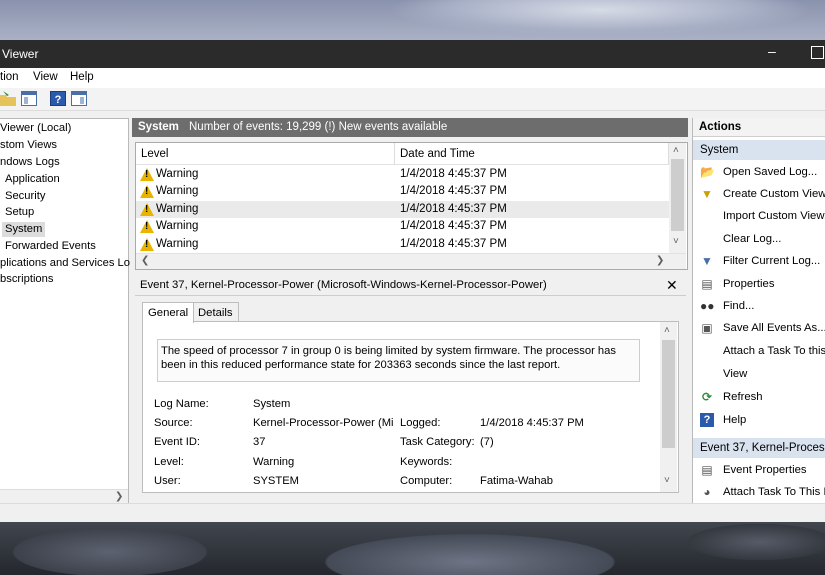 Image resolution: width=825 pixels, height=575 pixels. I want to click on tab-general: General, so click(168, 312).